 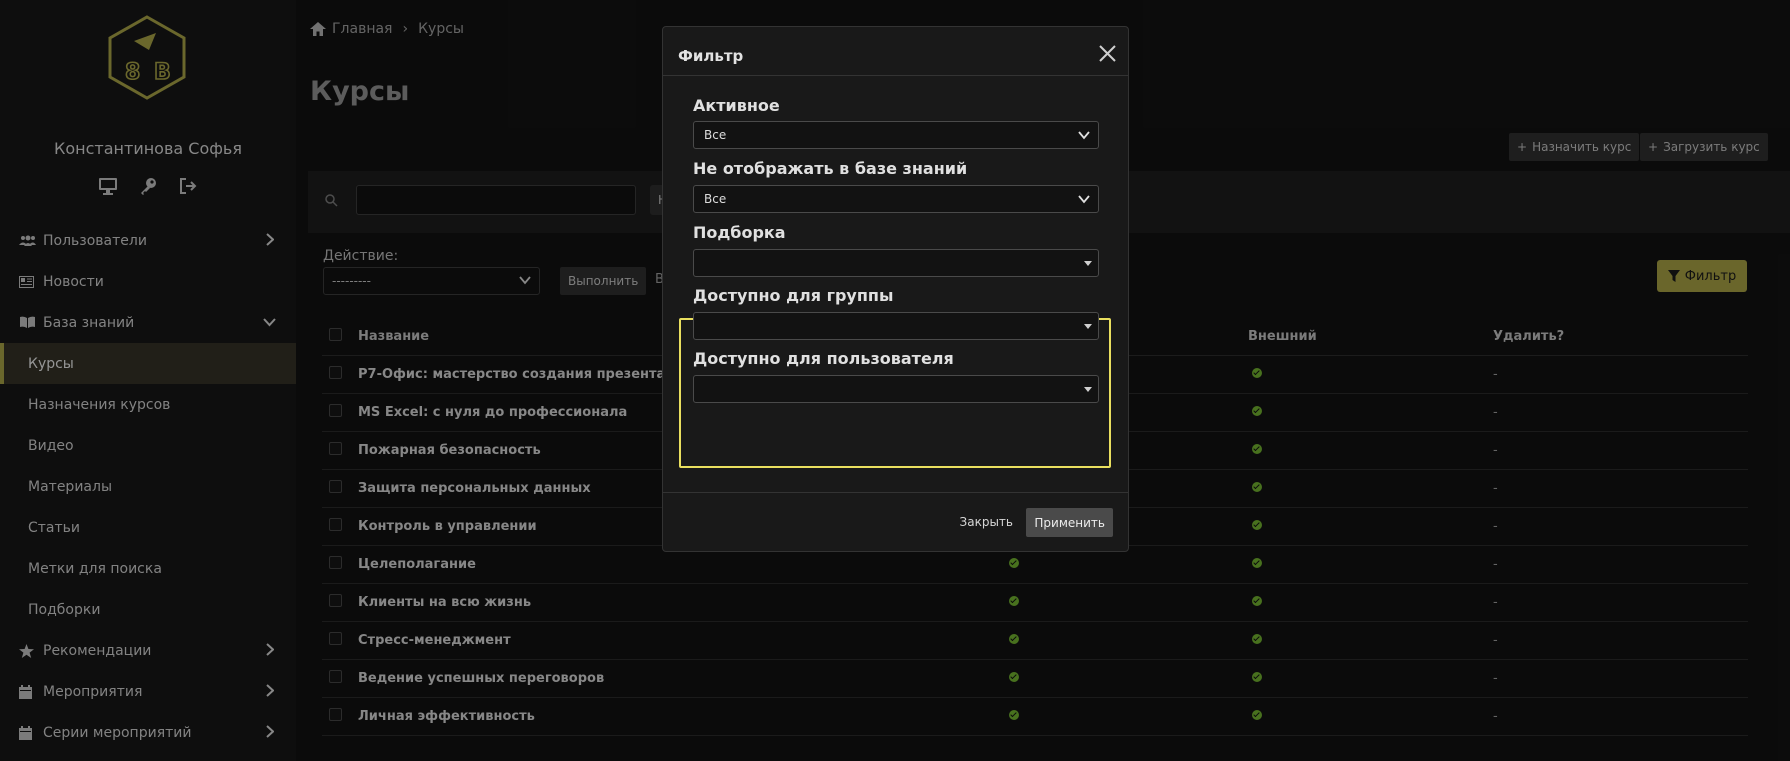 What do you see at coordinates (1107, 53) in the screenshot?
I see `close-icon` at bounding box center [1107, 53].